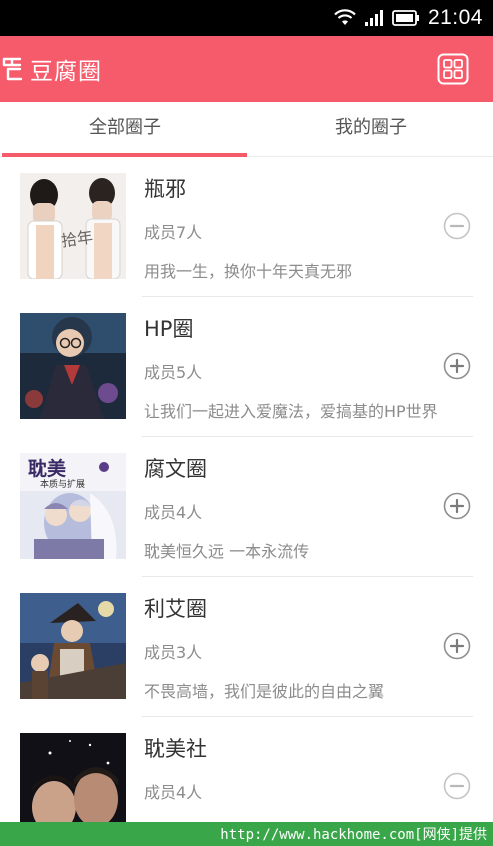  What do you see at coordinates (246, 69) in the screenshot?
I see `app-bar: 豆腐圈` at bounding box center [246, 69].